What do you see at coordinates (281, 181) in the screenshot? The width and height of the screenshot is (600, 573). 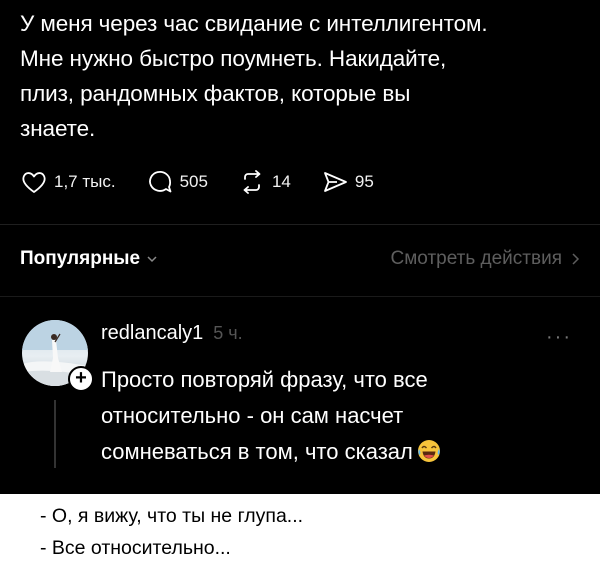 I see `repost-count: 14` at bounding box center [281, 181].